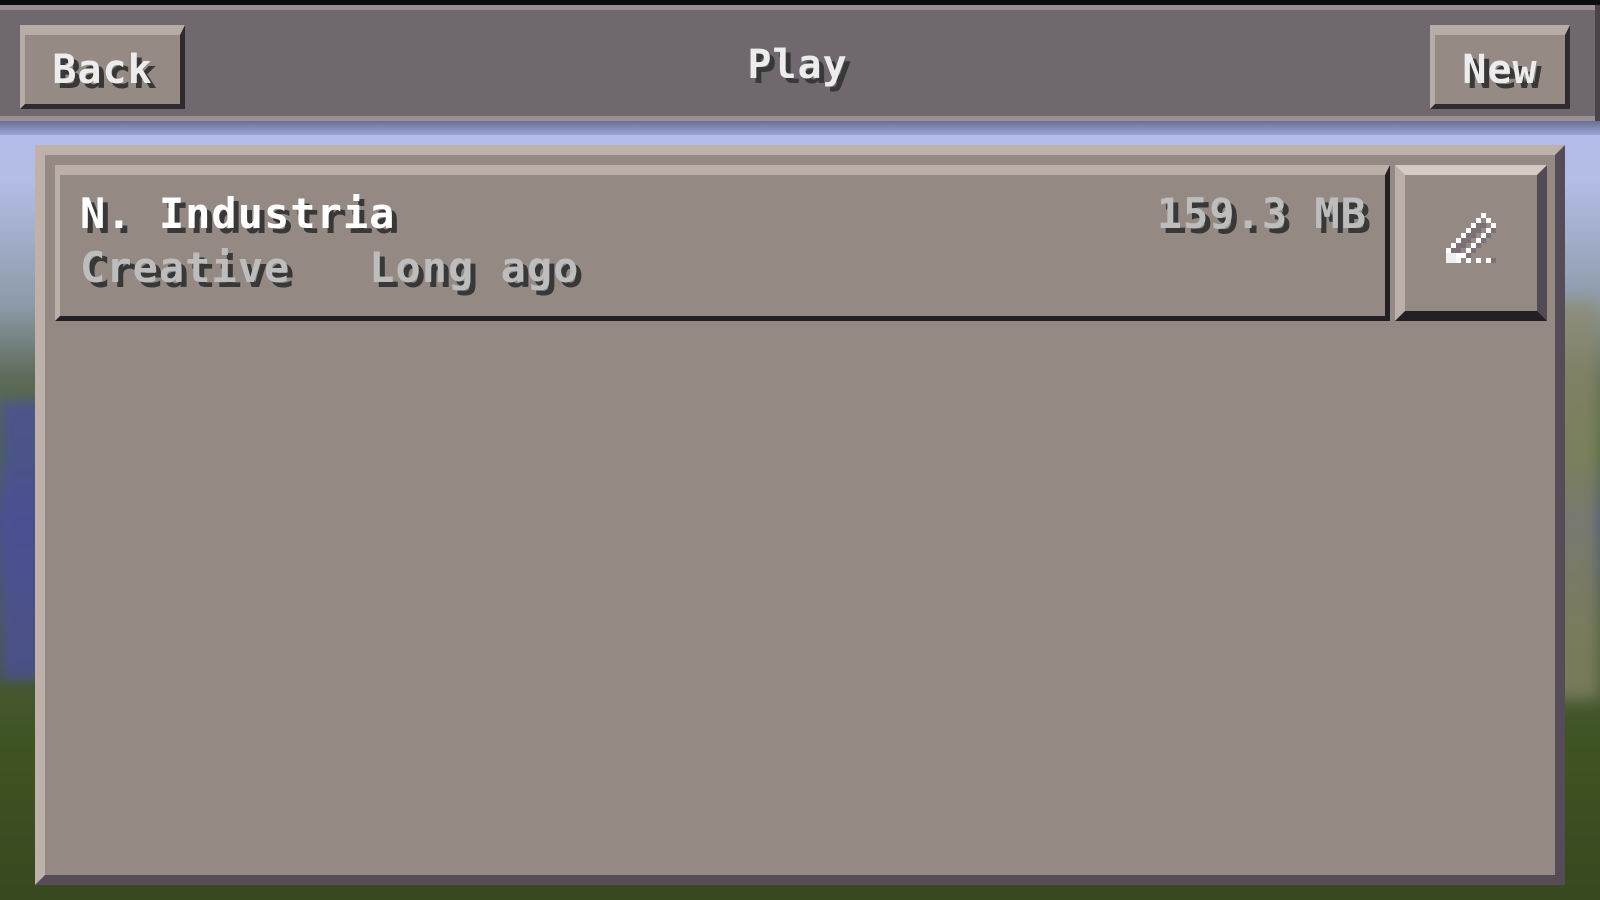 The height and width of the screenshot is (900, 1600). I want to click on top-bar: Back Play New, so click(800, 65).